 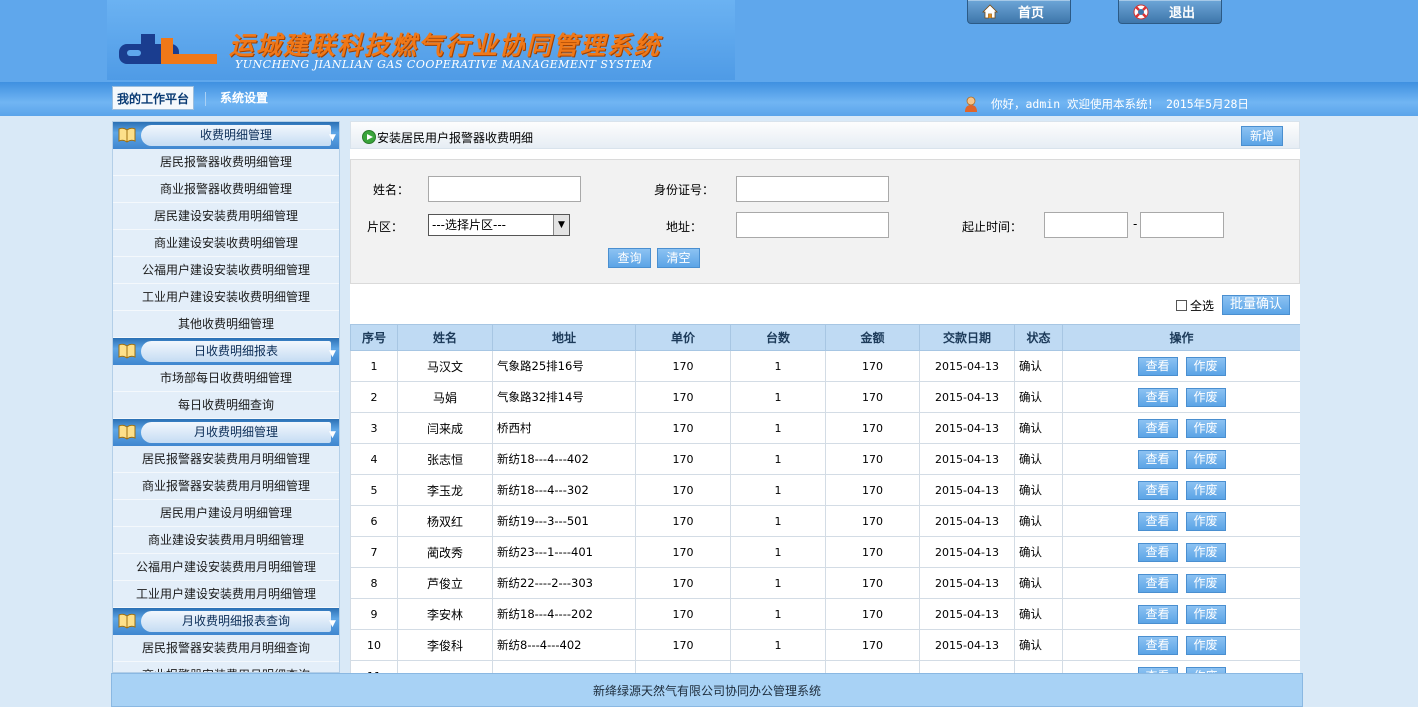 I want to click on tab-system-settings: 系统设置, so click(x=244, y=98).